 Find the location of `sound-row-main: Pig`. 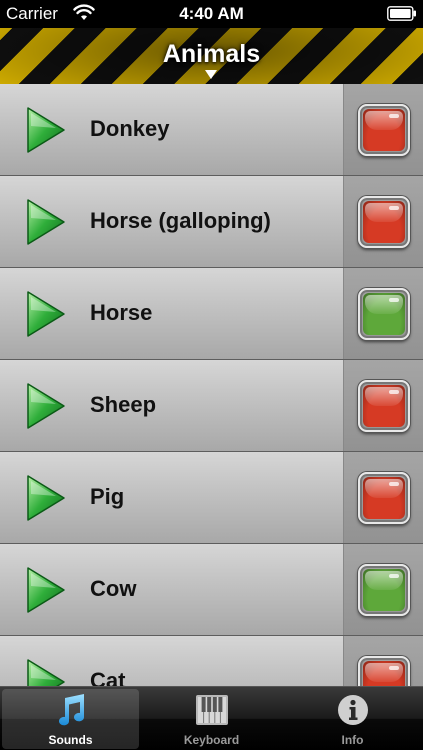

sound-row-main: Pig is located at coordinates (171, 497).